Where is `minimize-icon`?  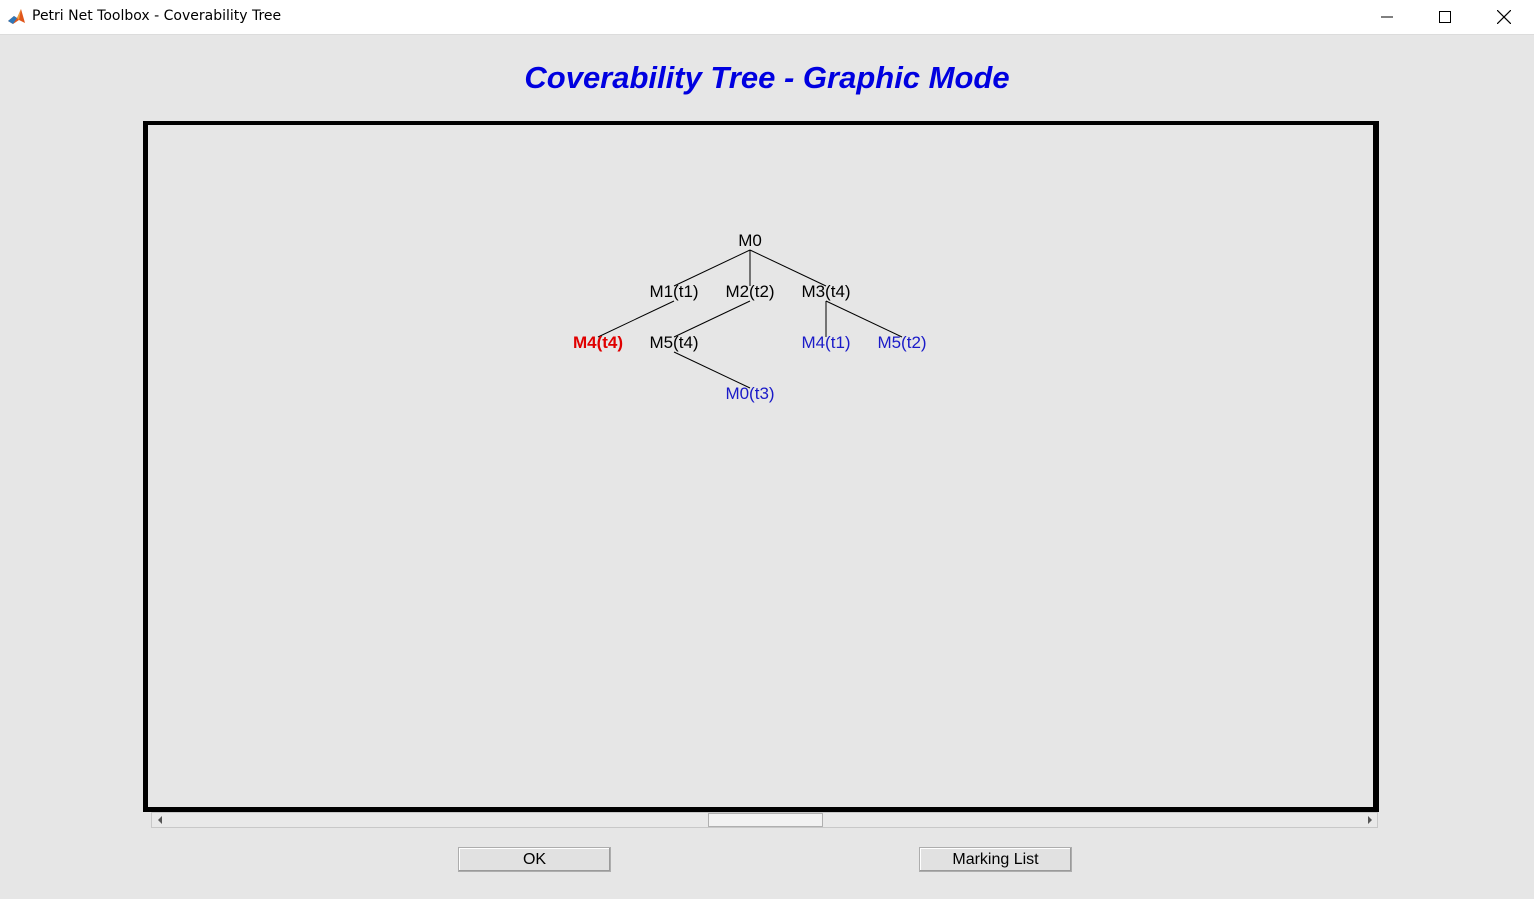
minimize-icon is located at coordinates (1387, 17).